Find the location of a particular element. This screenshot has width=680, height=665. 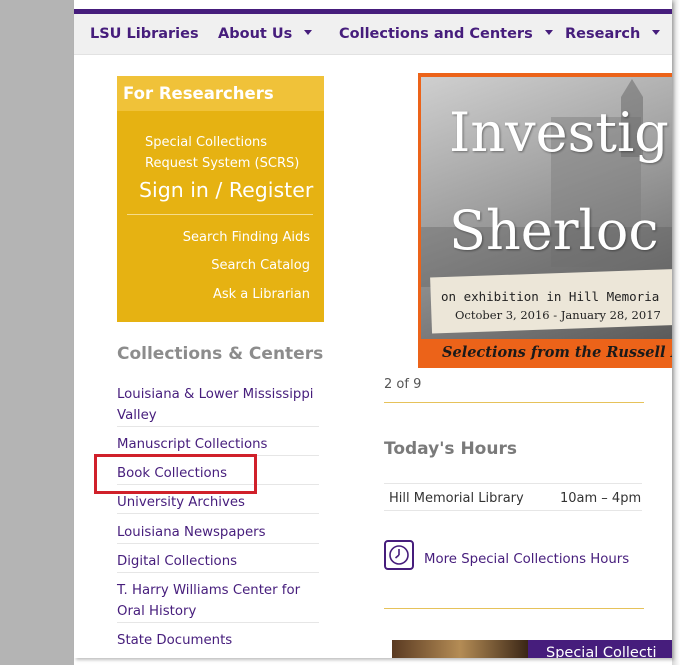

clock-icon is located at coordinates (399, 555).